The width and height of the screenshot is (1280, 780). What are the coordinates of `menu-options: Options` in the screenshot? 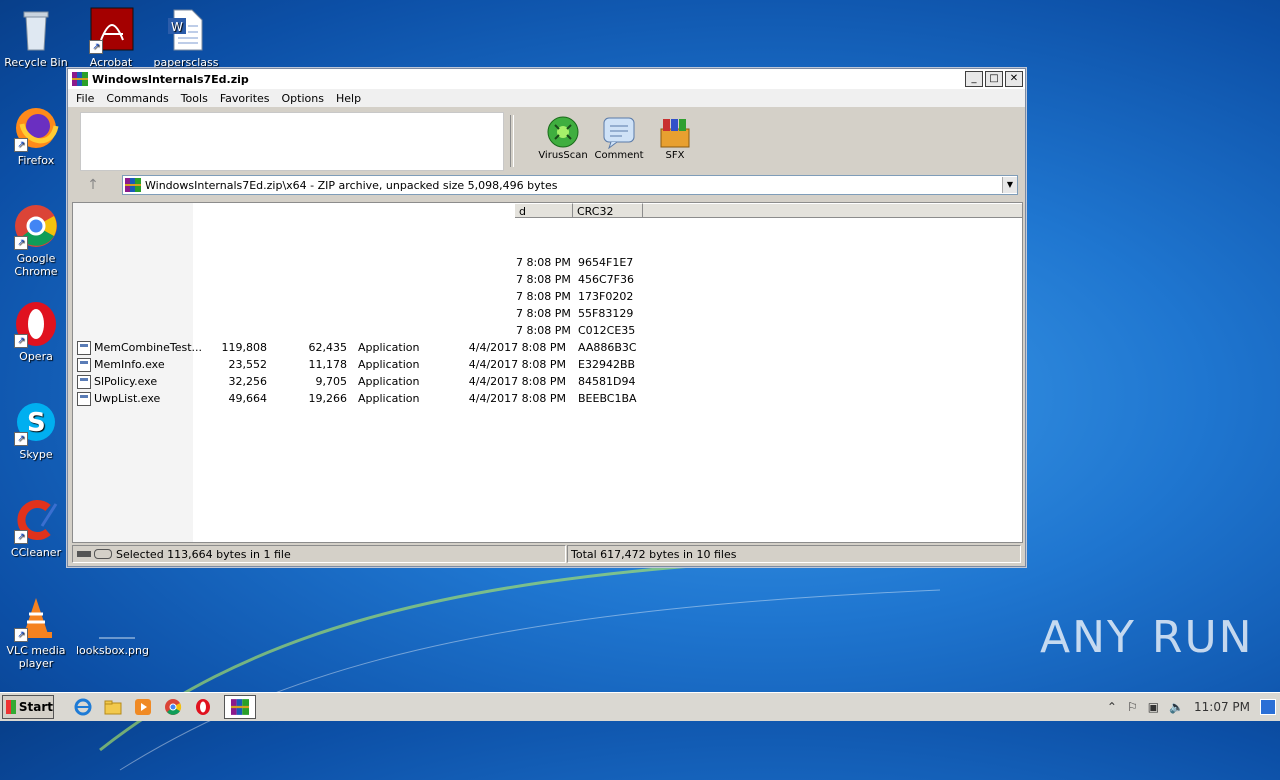 It's located at (303, 98).